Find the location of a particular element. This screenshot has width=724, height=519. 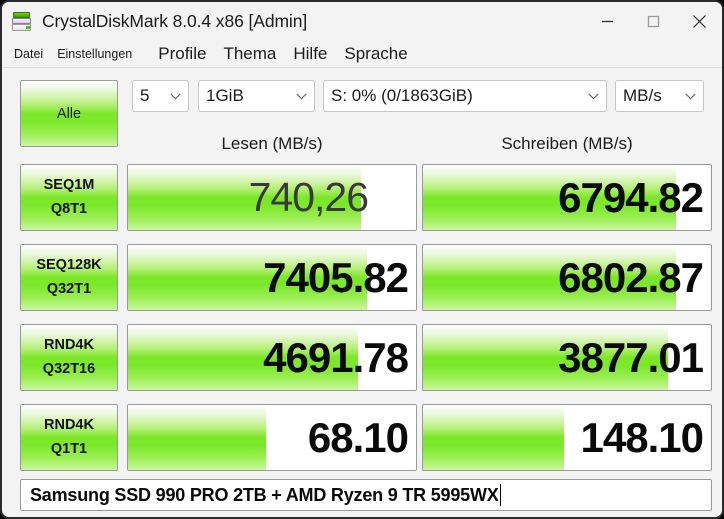

write-result-cell: 148.10 is located at coordinates (567, 437).